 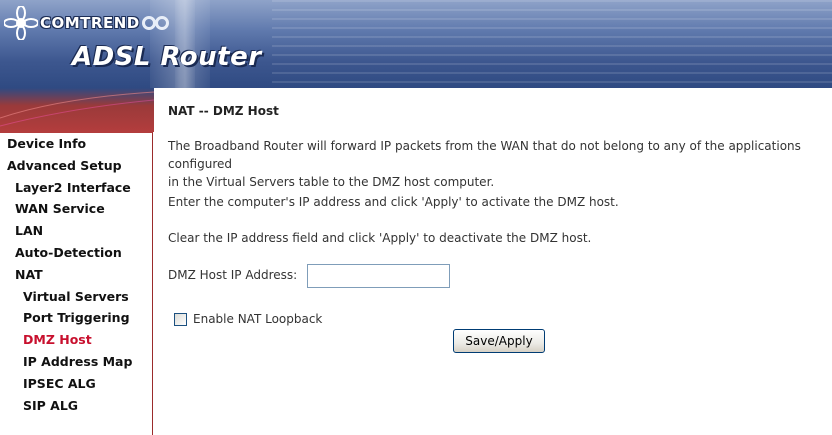 What do you see at coordinates (90, 23) in the screenshot?
I see `brand-name: COMTREND` at bounding box center [90, 23].